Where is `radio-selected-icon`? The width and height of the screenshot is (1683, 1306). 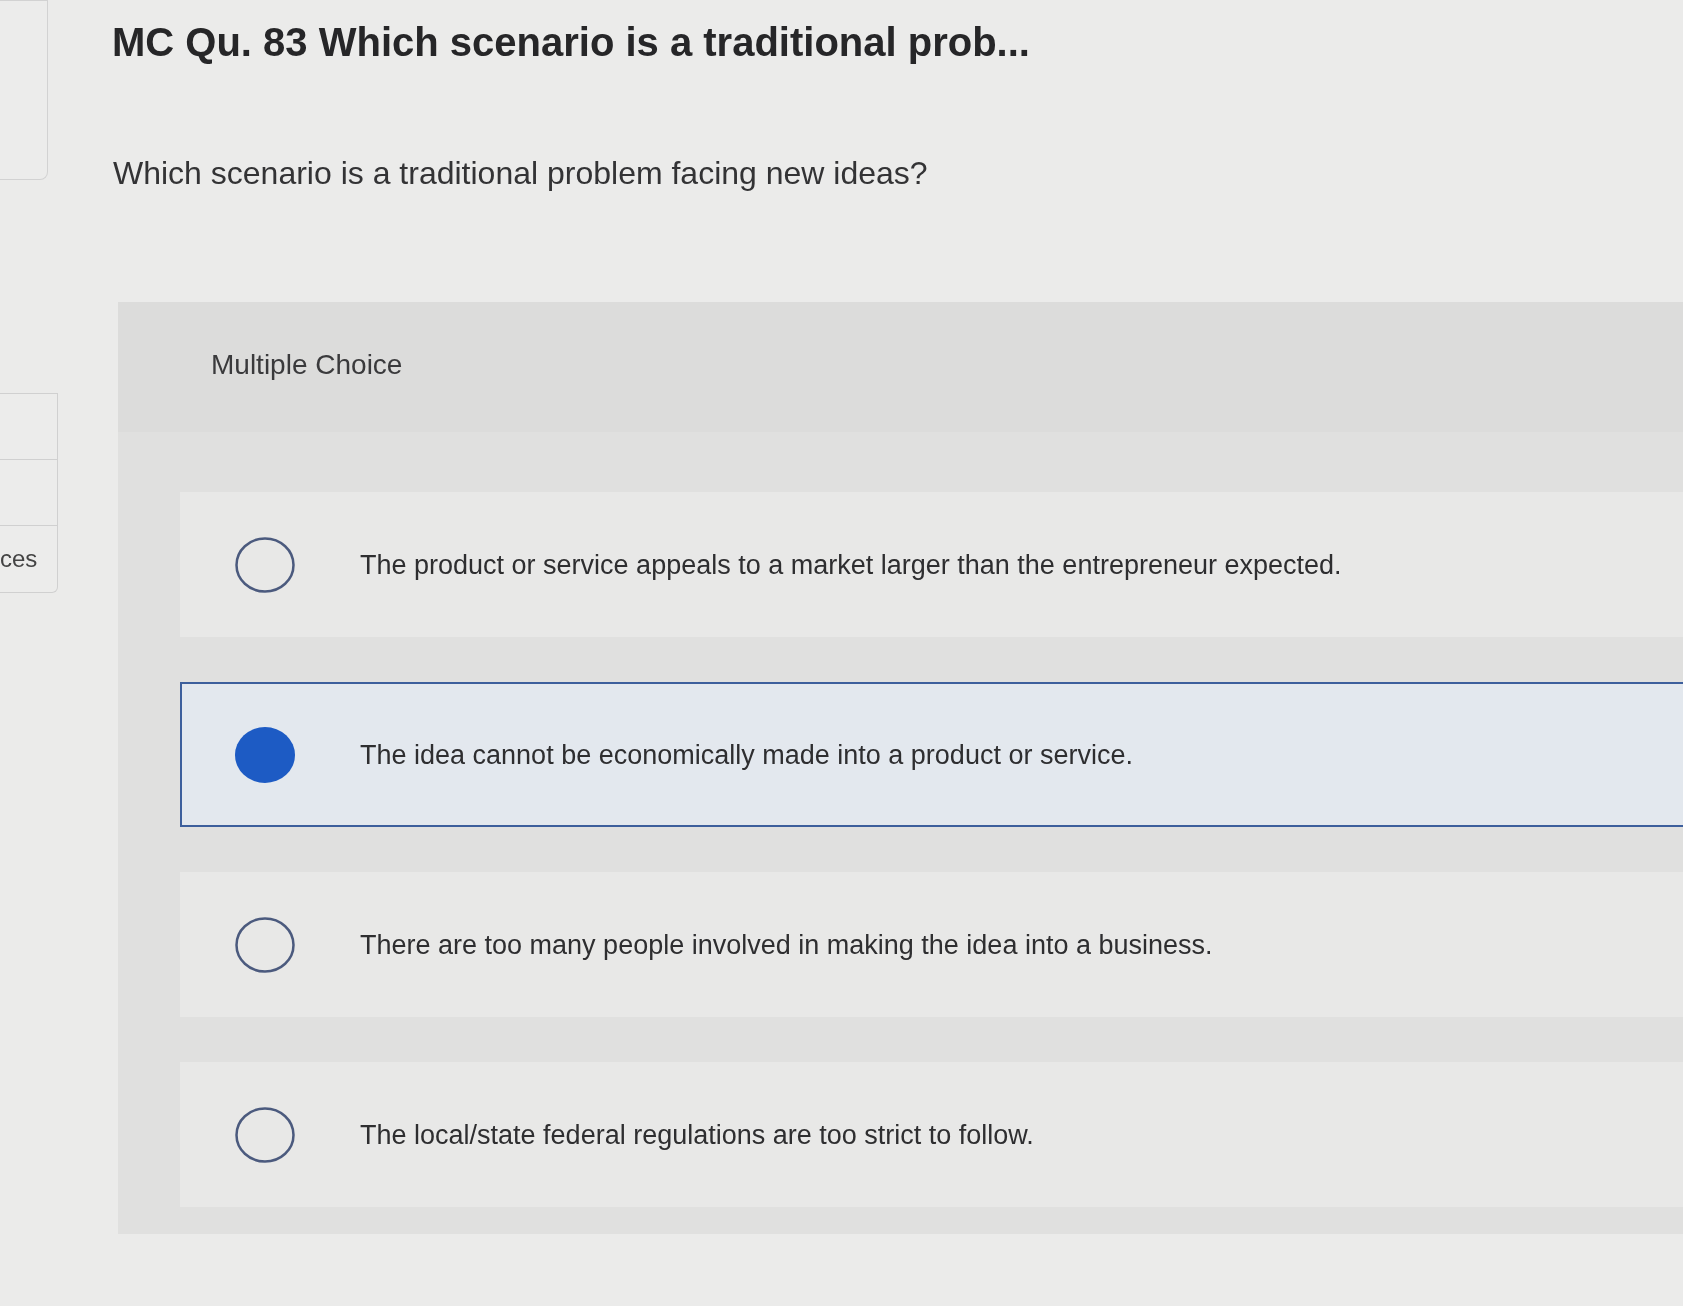 radio-selected-icon is located at coordinates (265, 754).